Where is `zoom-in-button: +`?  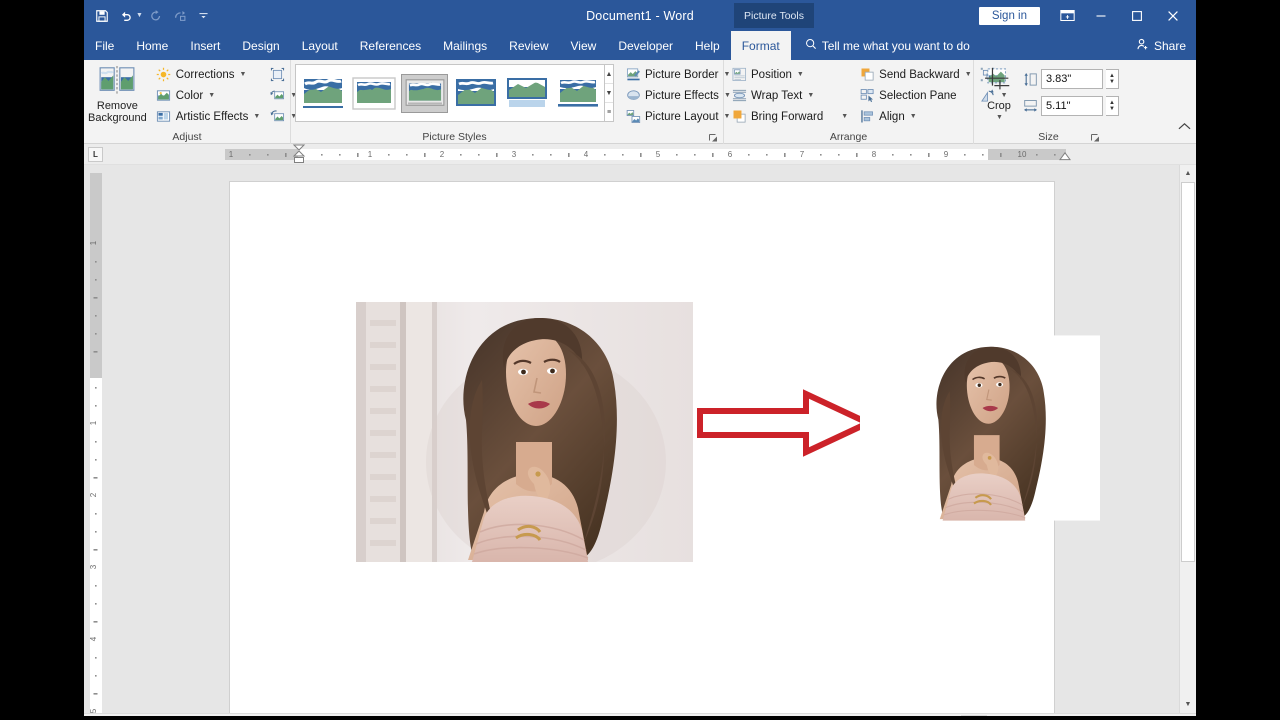 zoom-in-button: + is located at coordinates (1147, 715).